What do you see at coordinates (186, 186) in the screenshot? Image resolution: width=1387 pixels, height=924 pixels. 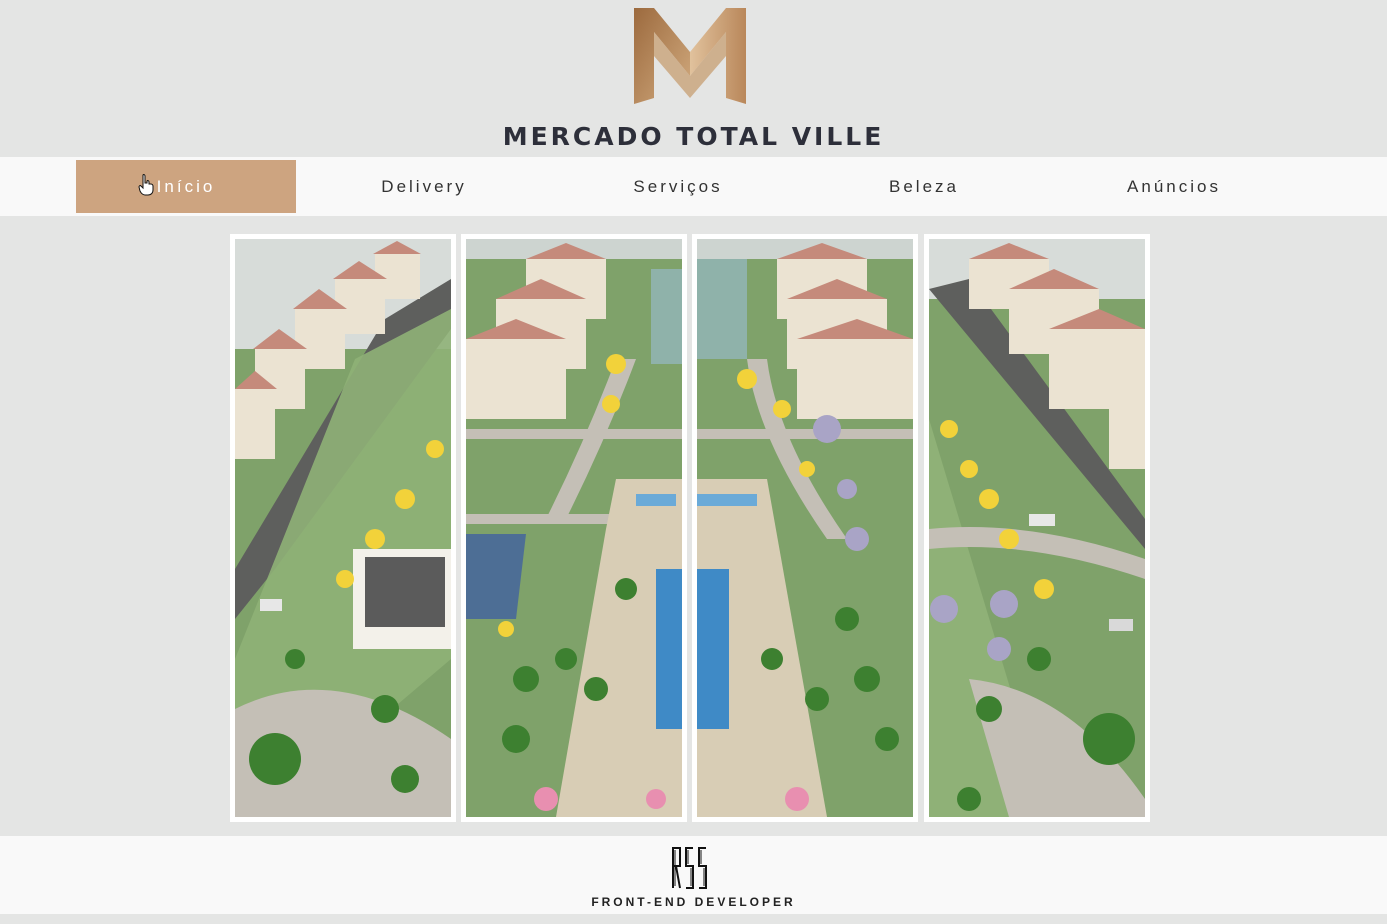 I see `nav-item-inicio: Início` at bounding box center [186, 186].